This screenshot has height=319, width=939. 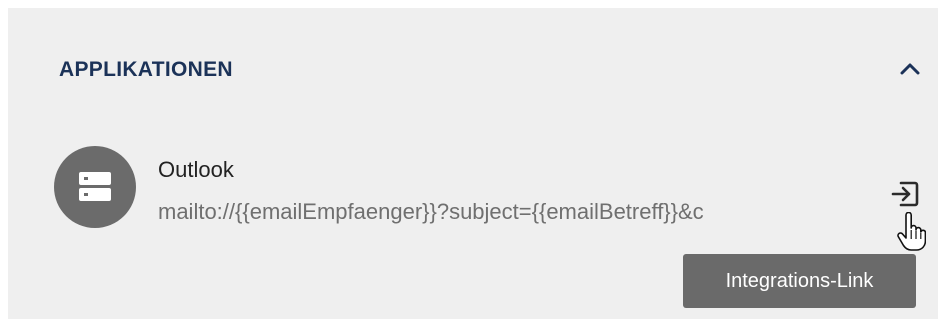 I want to click on application-name: Outlook, so click(x=196, y=169).